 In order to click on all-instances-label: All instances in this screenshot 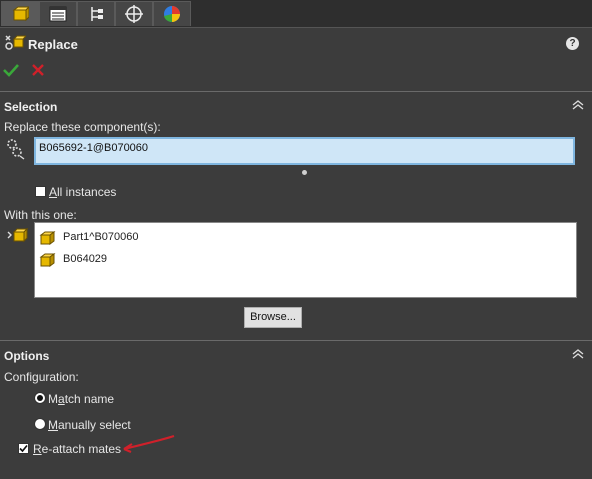, I will do `click(83, 192)`.